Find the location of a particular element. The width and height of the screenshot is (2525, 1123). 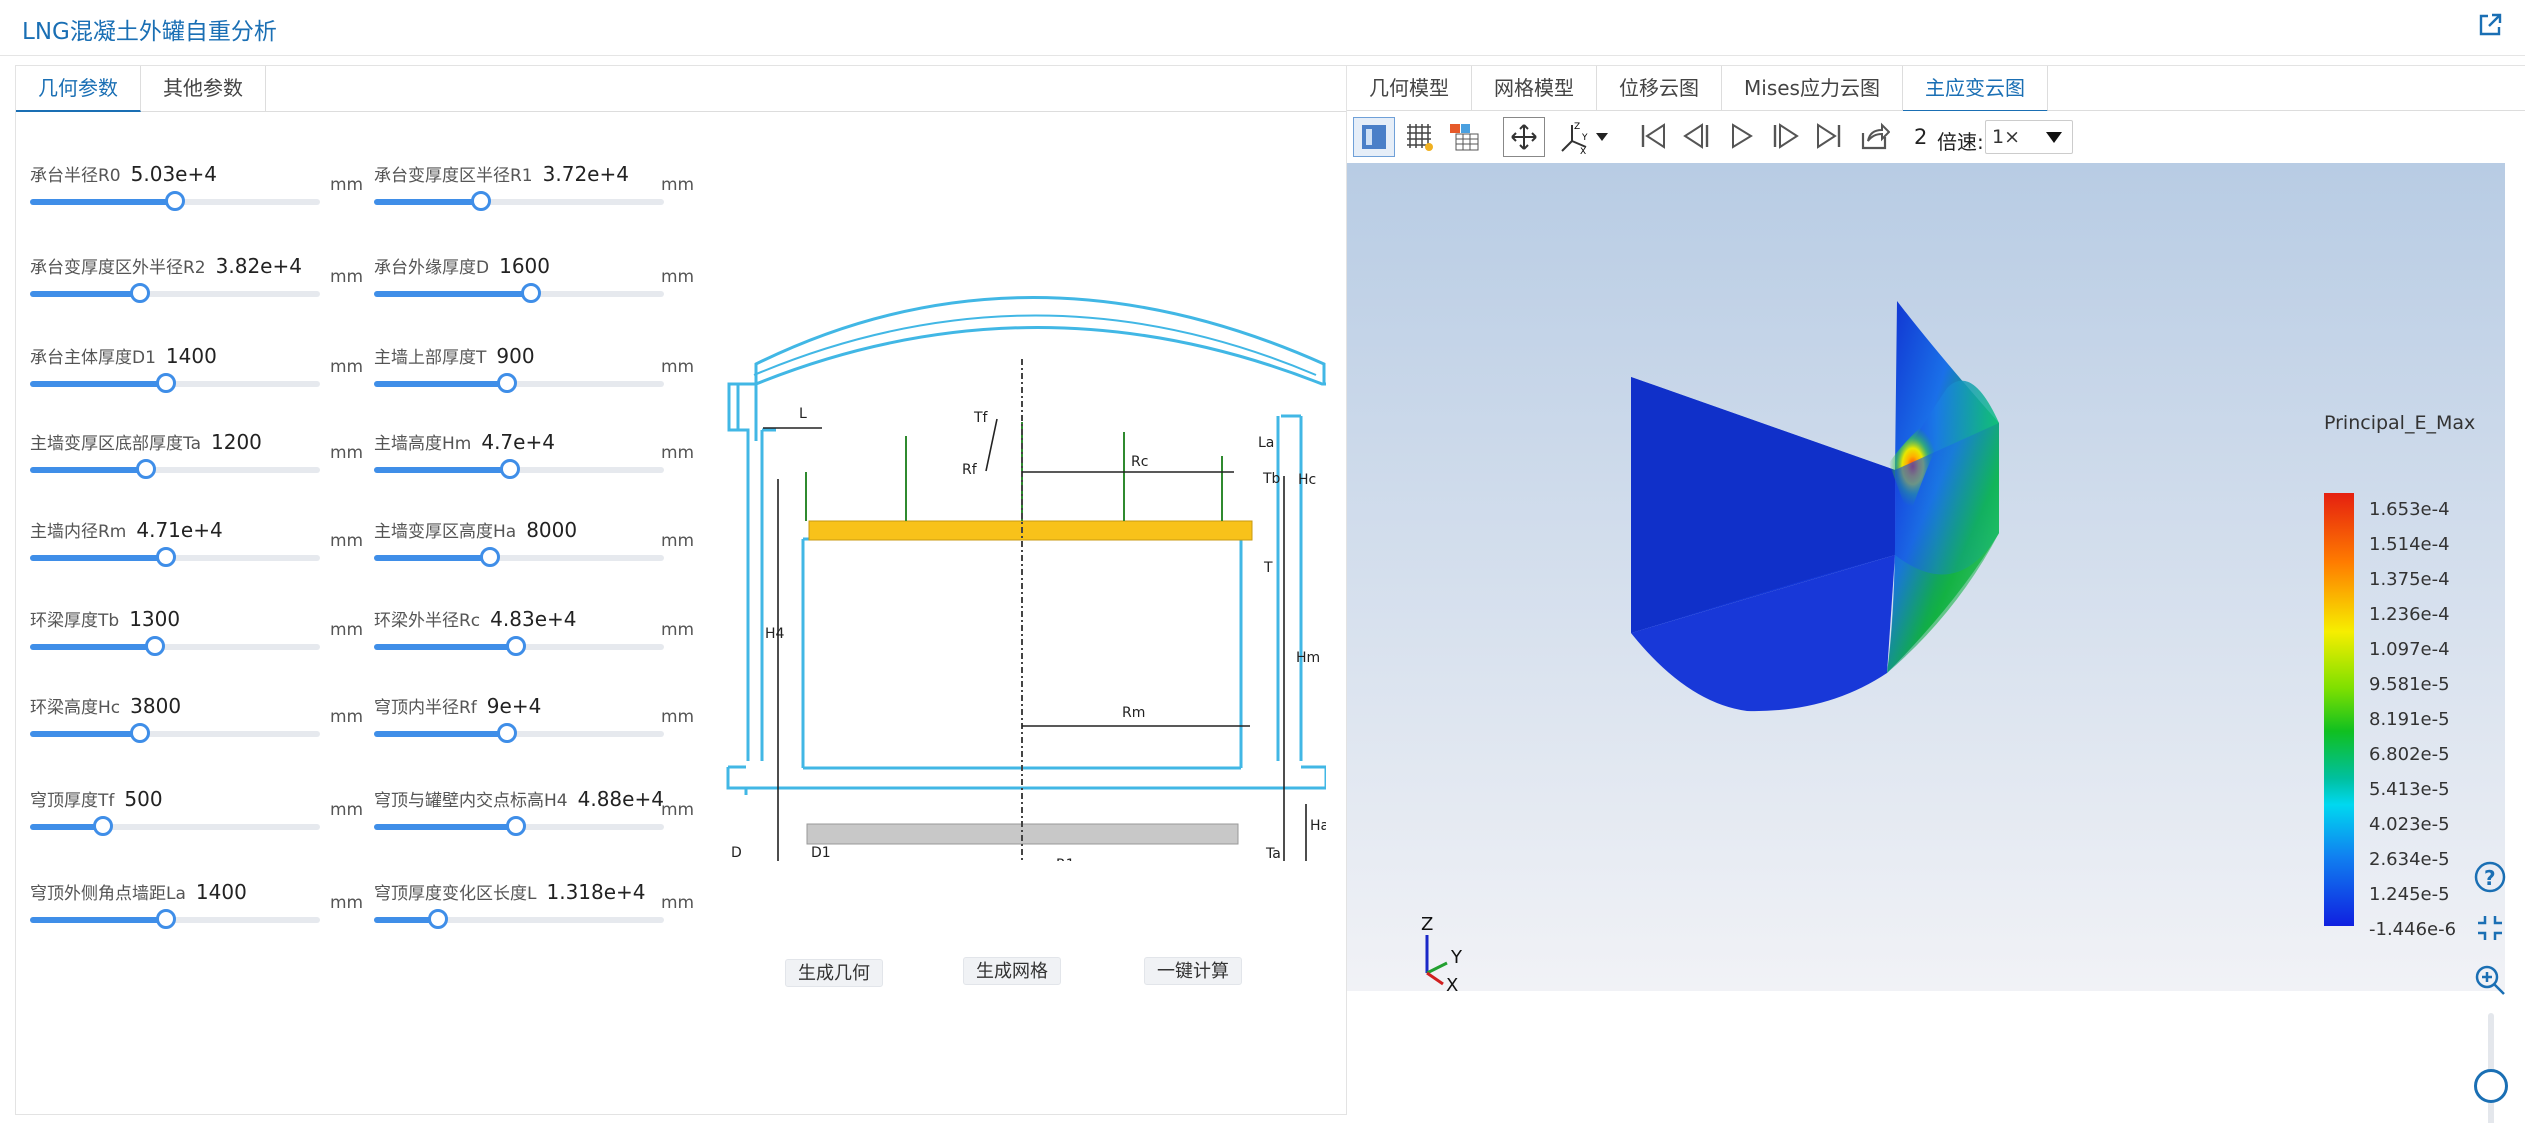

param-7: 主墙变厚区底部厚度Ta 1200 mm is located at coordinates (200, 464).